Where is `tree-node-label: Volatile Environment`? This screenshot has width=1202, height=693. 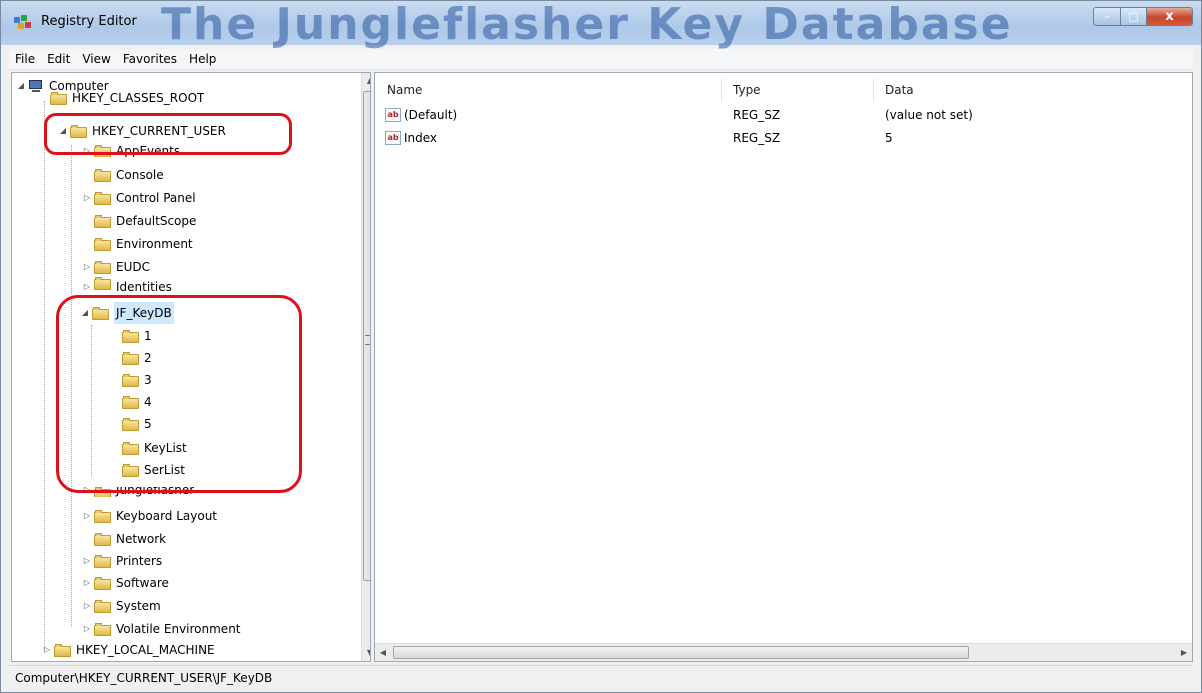
tree-node-label: Volatile Environment is located at coordinates (178, 629).